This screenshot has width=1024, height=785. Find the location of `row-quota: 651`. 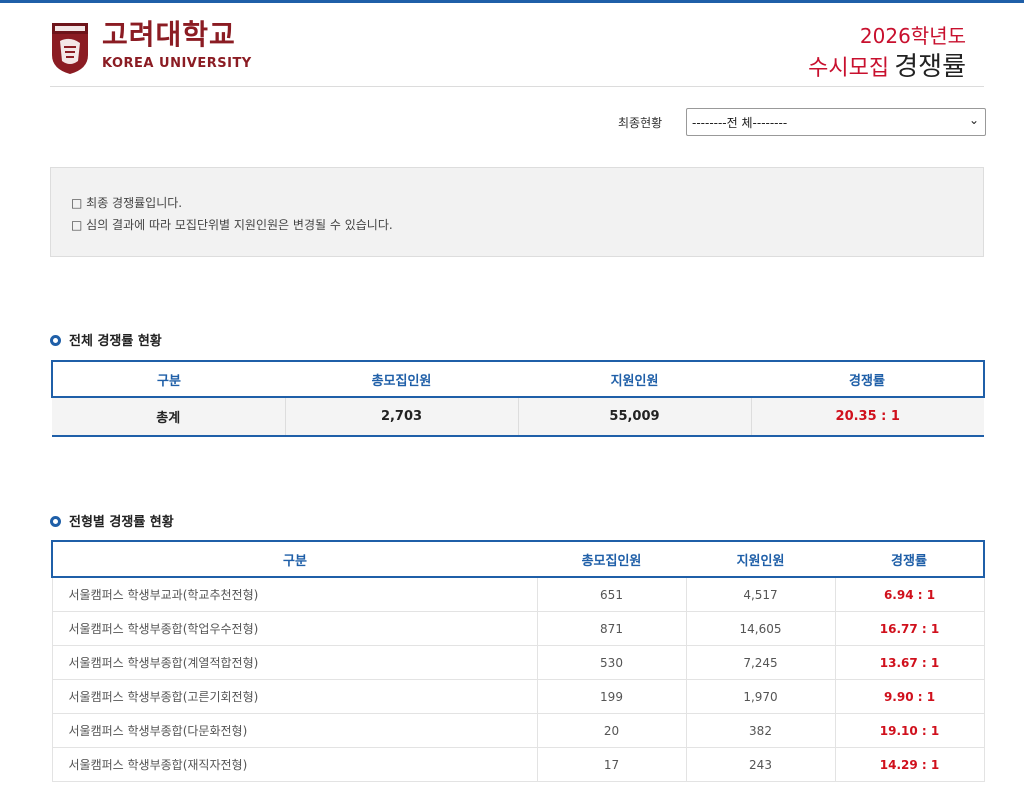

row-quota: 651 is located at coordinates (612, 594).